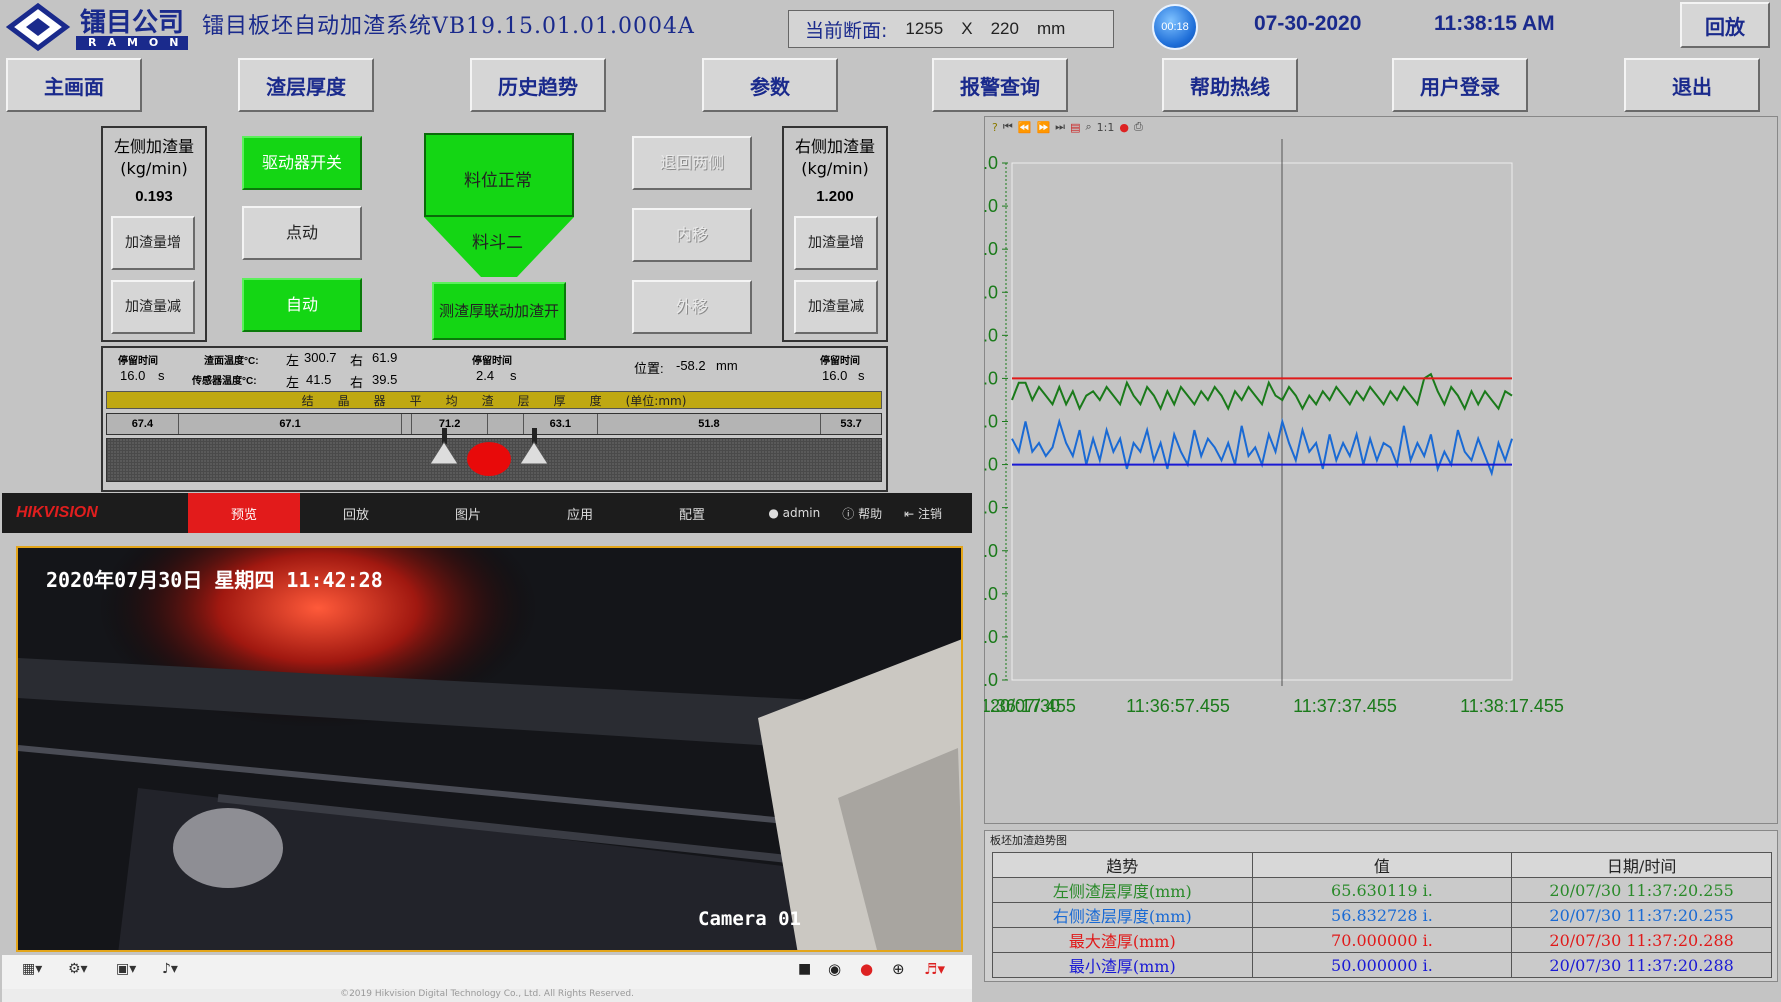 This screenshot has height=1002, width=1781. I want to click on nav-user-login: 用户登录, so click(1460, 85).